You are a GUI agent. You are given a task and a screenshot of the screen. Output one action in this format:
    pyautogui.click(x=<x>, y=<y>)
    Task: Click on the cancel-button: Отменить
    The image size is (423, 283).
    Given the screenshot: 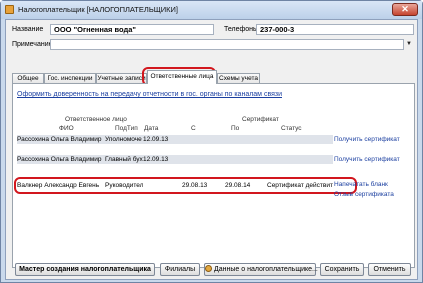 What is the action you would take?
    pyautogui.click(x=389, y=269)
    